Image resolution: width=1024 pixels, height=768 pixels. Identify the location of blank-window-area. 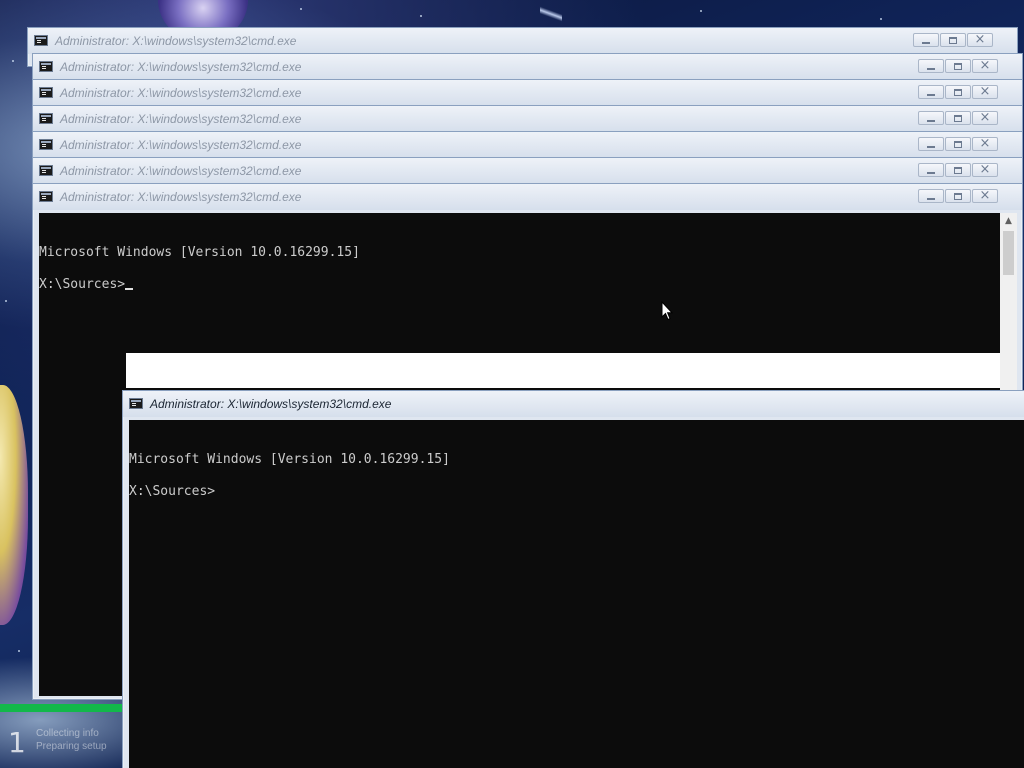
(563, 370).